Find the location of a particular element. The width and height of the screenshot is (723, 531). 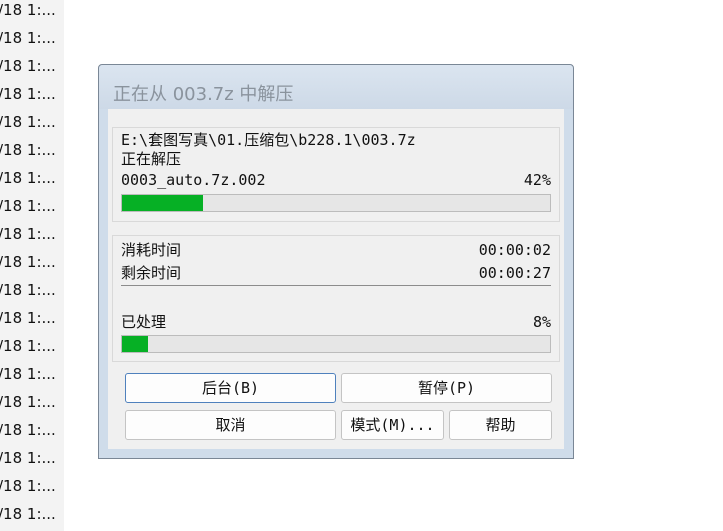

archive-path: E:\套图写真\01.压缩包\b228.1\003.7z is located at coordinates (268, 140).